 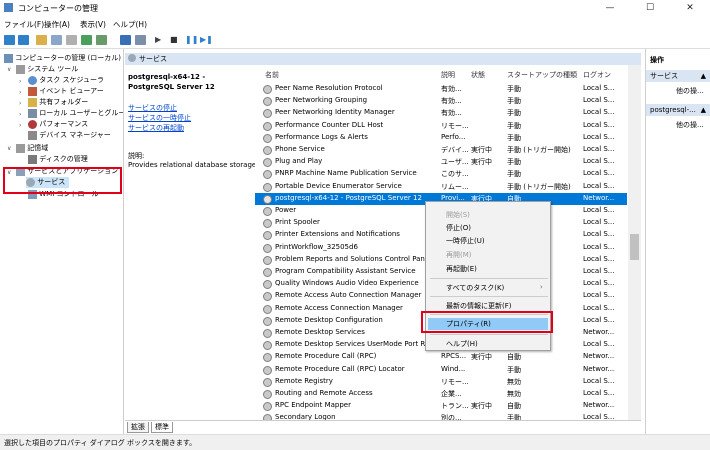 I want to click on maximize-button: ☐, so click(x=650, y=8).